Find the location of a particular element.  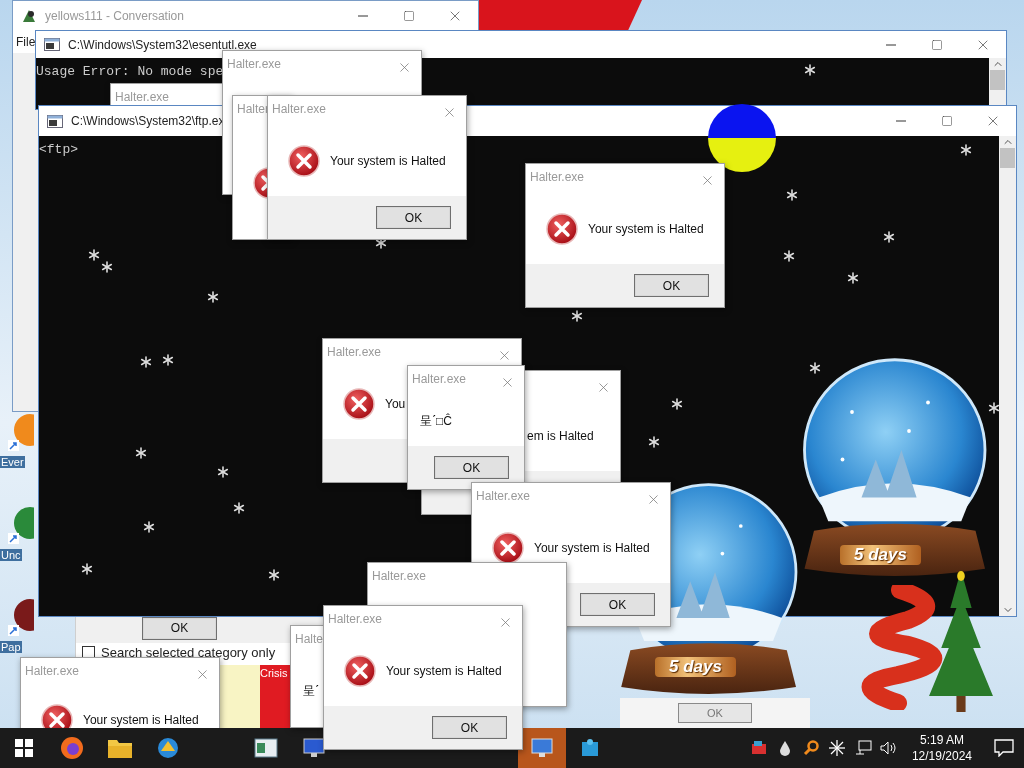

date-text: 12/19/2024 is located at coordinates (941, 756).